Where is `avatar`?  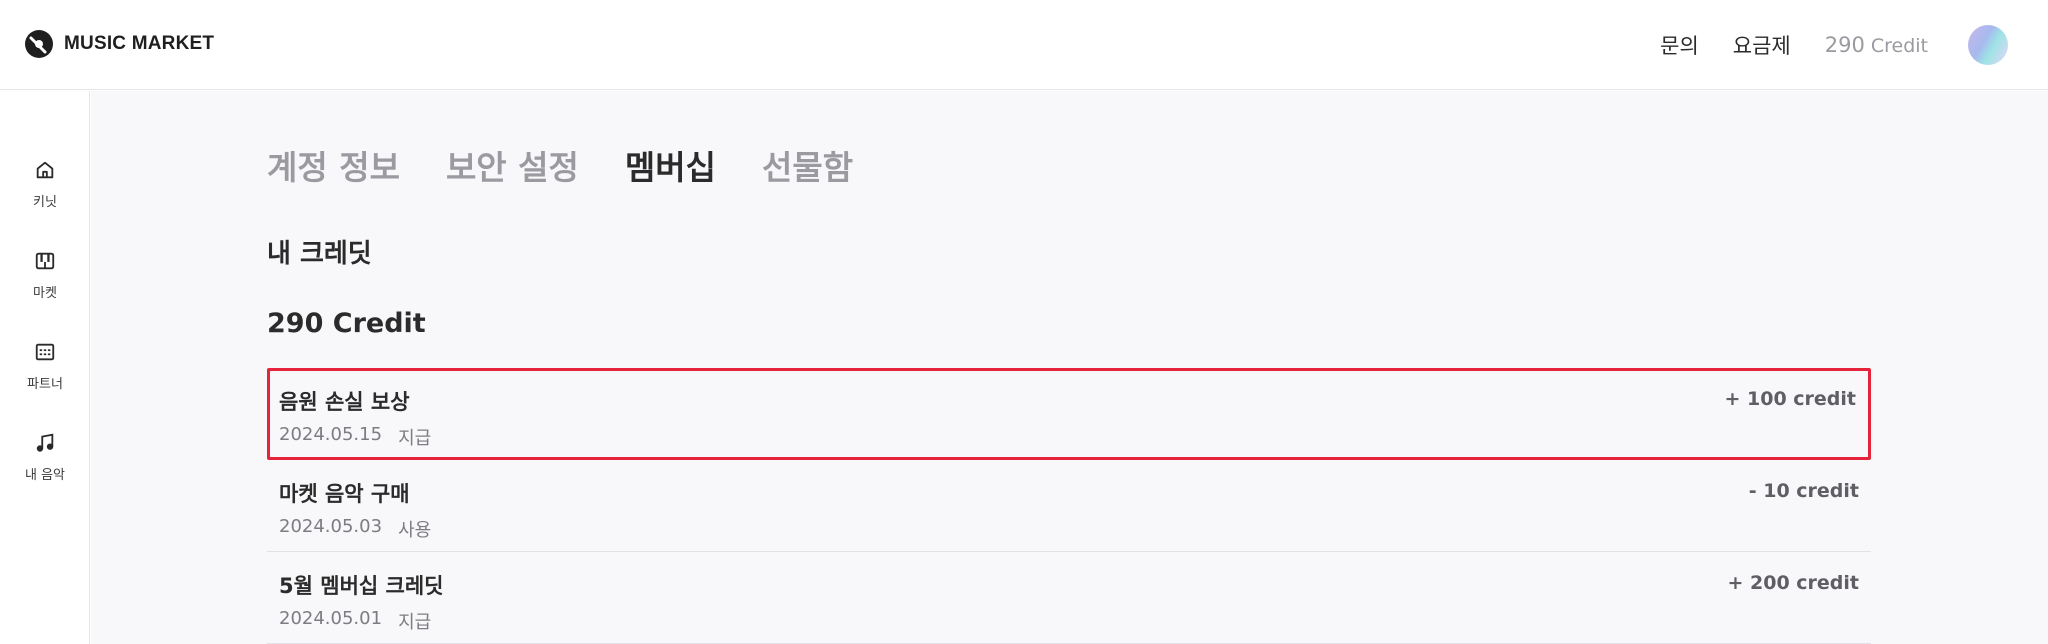
avatar is located at coordinates (1988, 45).